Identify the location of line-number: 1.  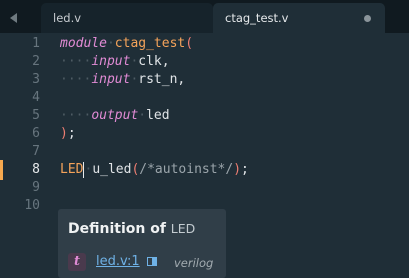
(36, 43).